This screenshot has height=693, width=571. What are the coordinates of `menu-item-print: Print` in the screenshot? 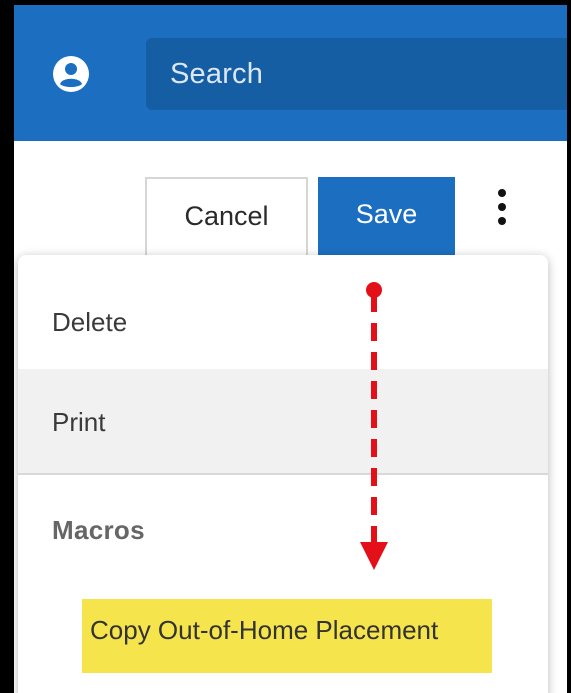 It's located at (283, 422).